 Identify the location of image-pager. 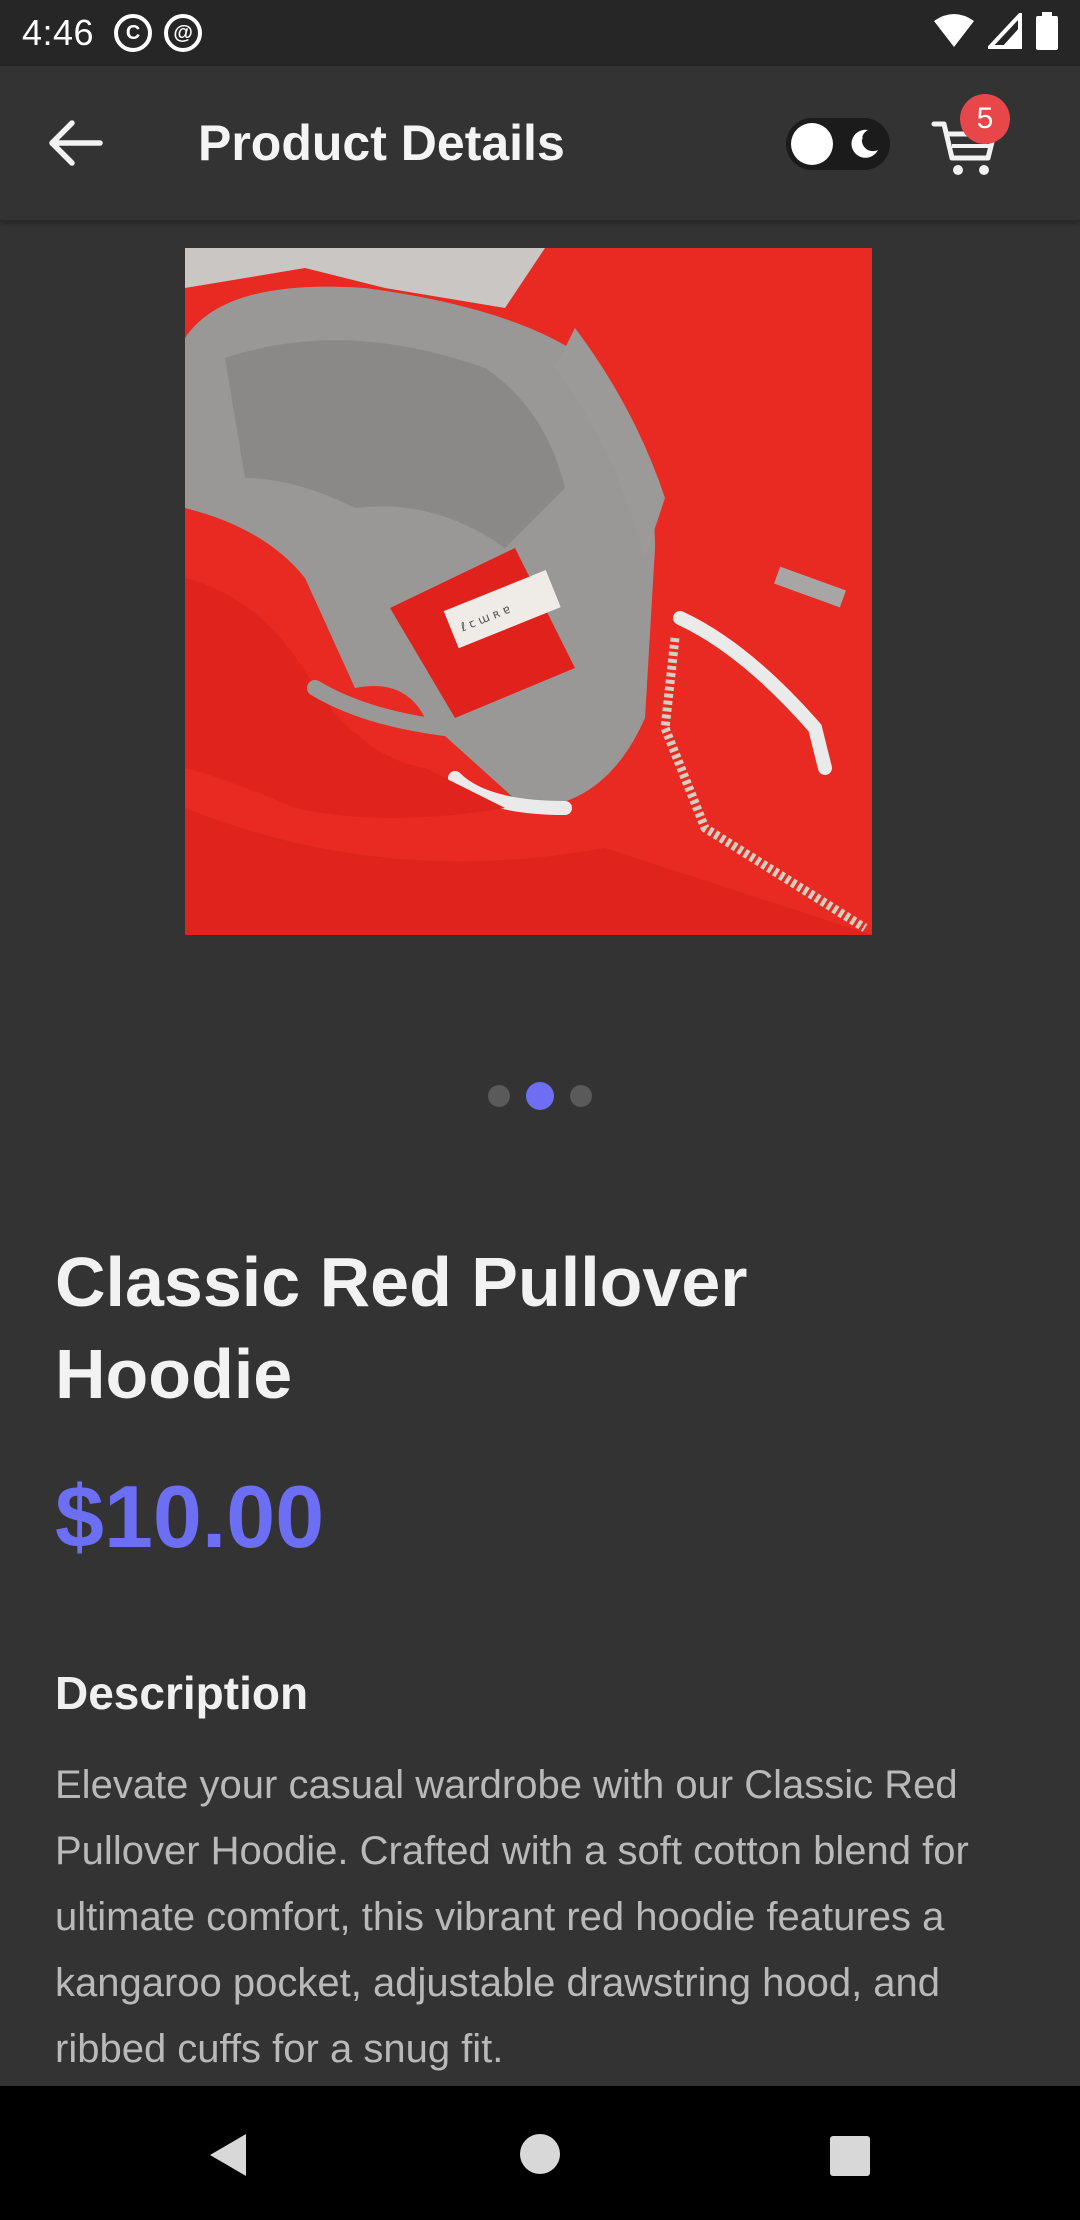
(540, 1096).